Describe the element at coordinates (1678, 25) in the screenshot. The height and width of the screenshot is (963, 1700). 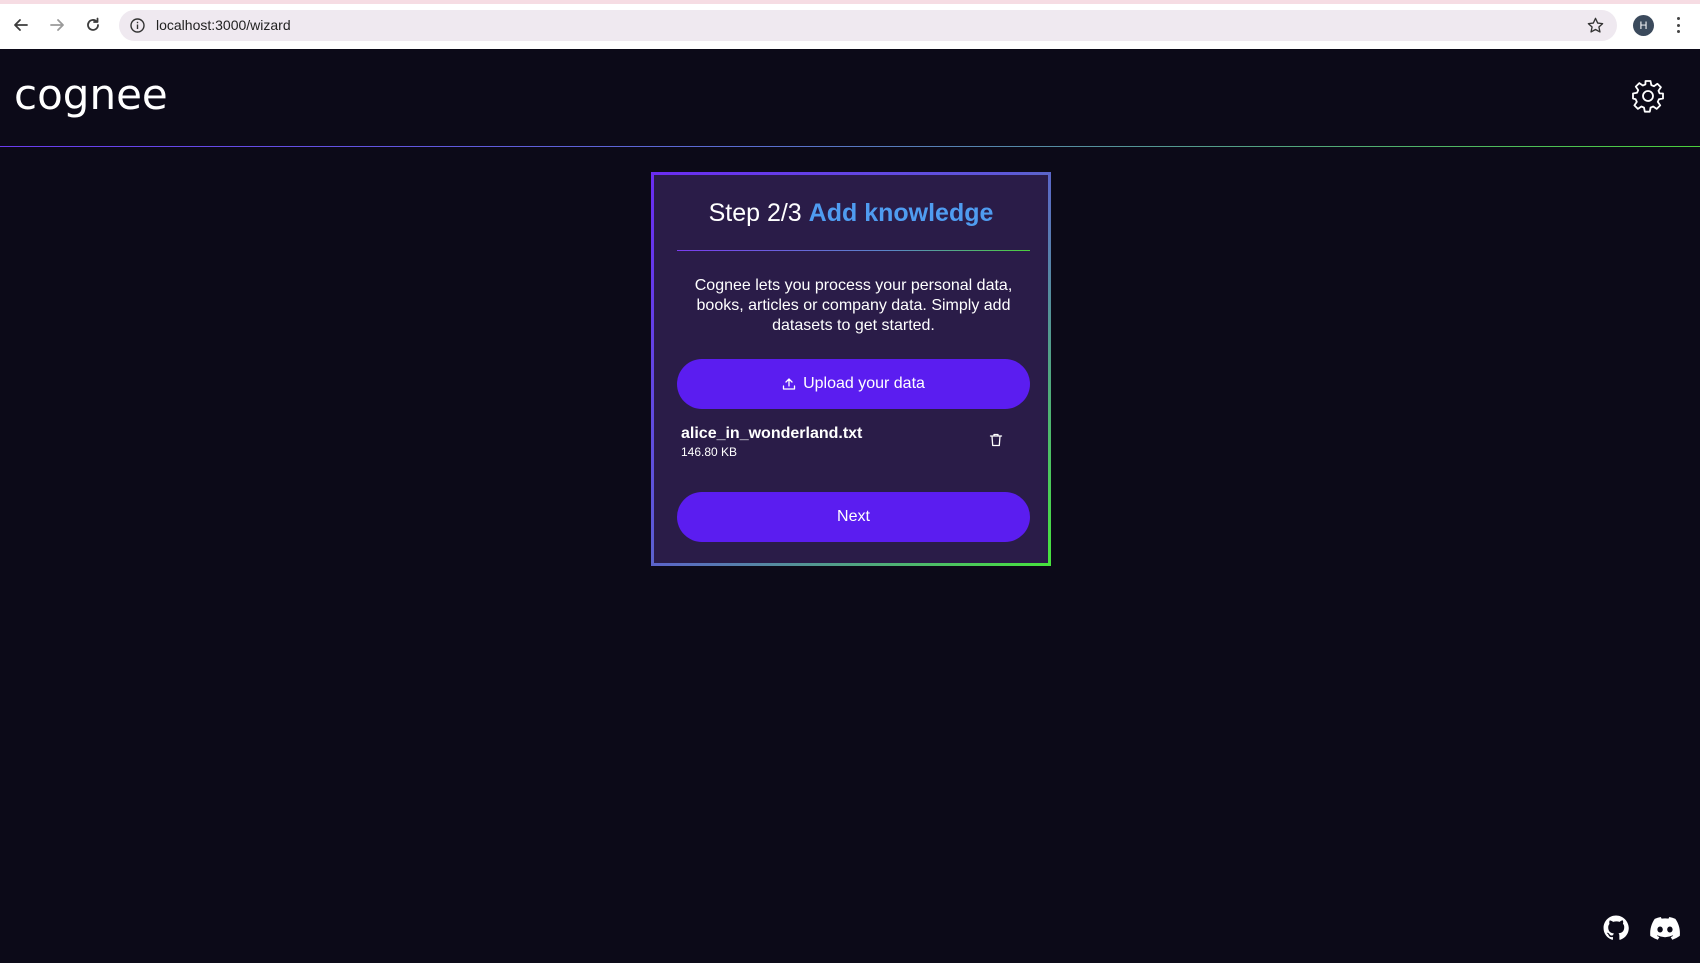
I see `browser-menu-icon` at that location.